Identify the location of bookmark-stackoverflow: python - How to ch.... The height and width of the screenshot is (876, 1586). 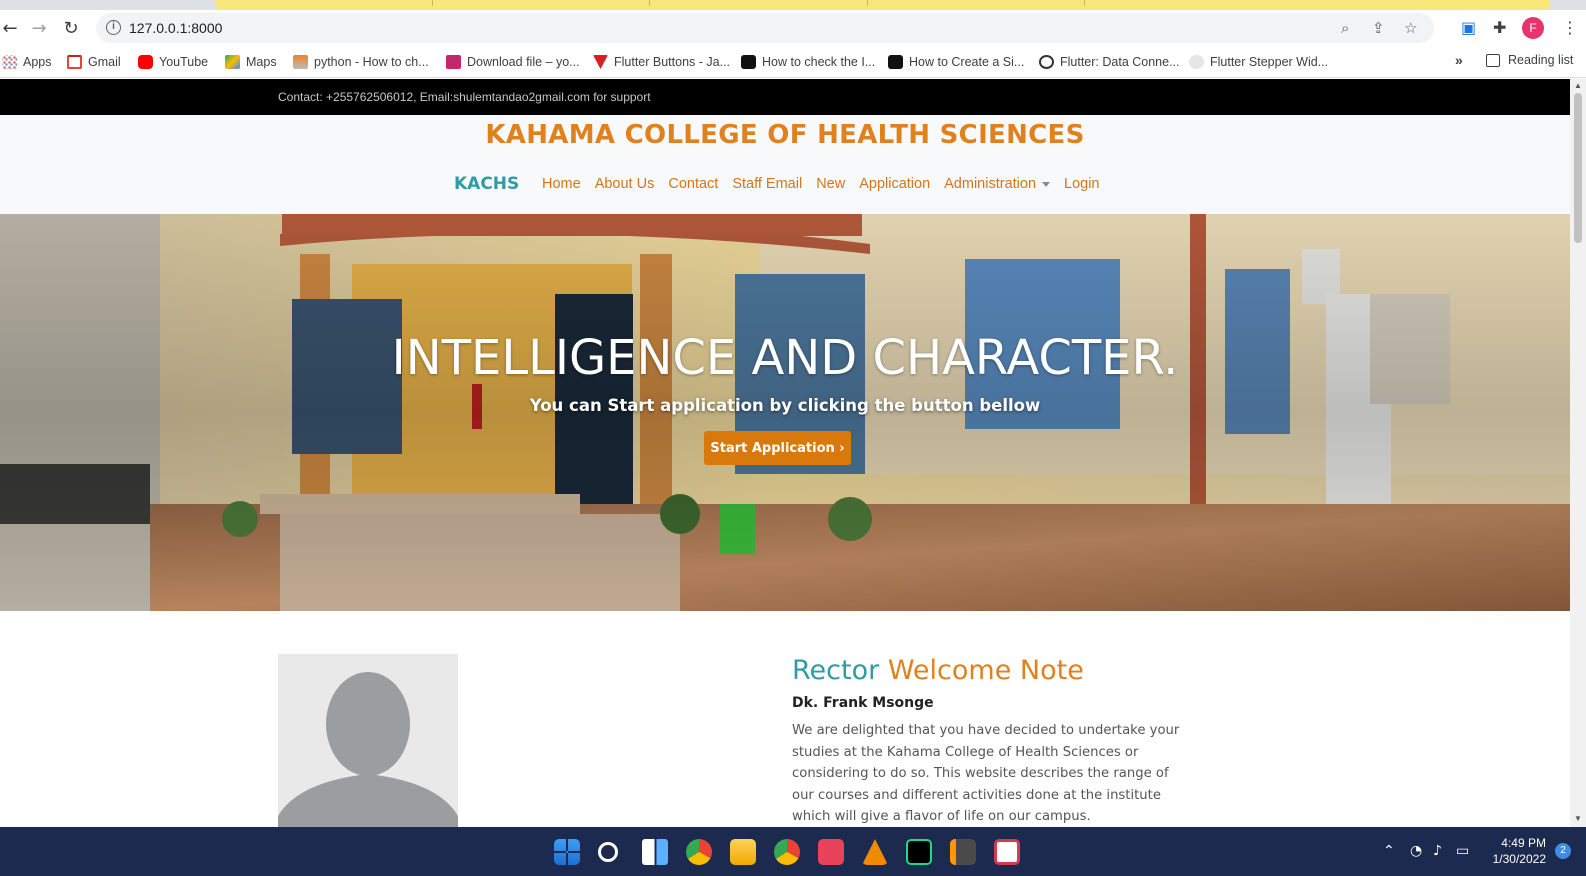
(361, 62).